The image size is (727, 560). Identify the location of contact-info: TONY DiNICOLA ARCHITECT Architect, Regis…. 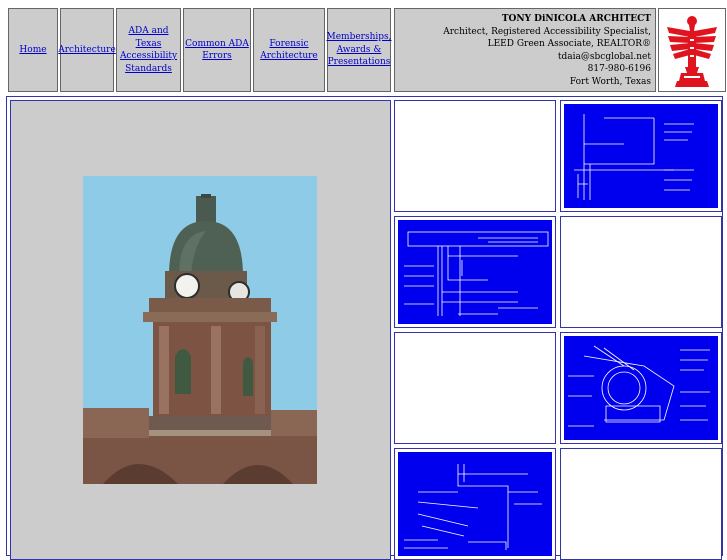
(525, 50).